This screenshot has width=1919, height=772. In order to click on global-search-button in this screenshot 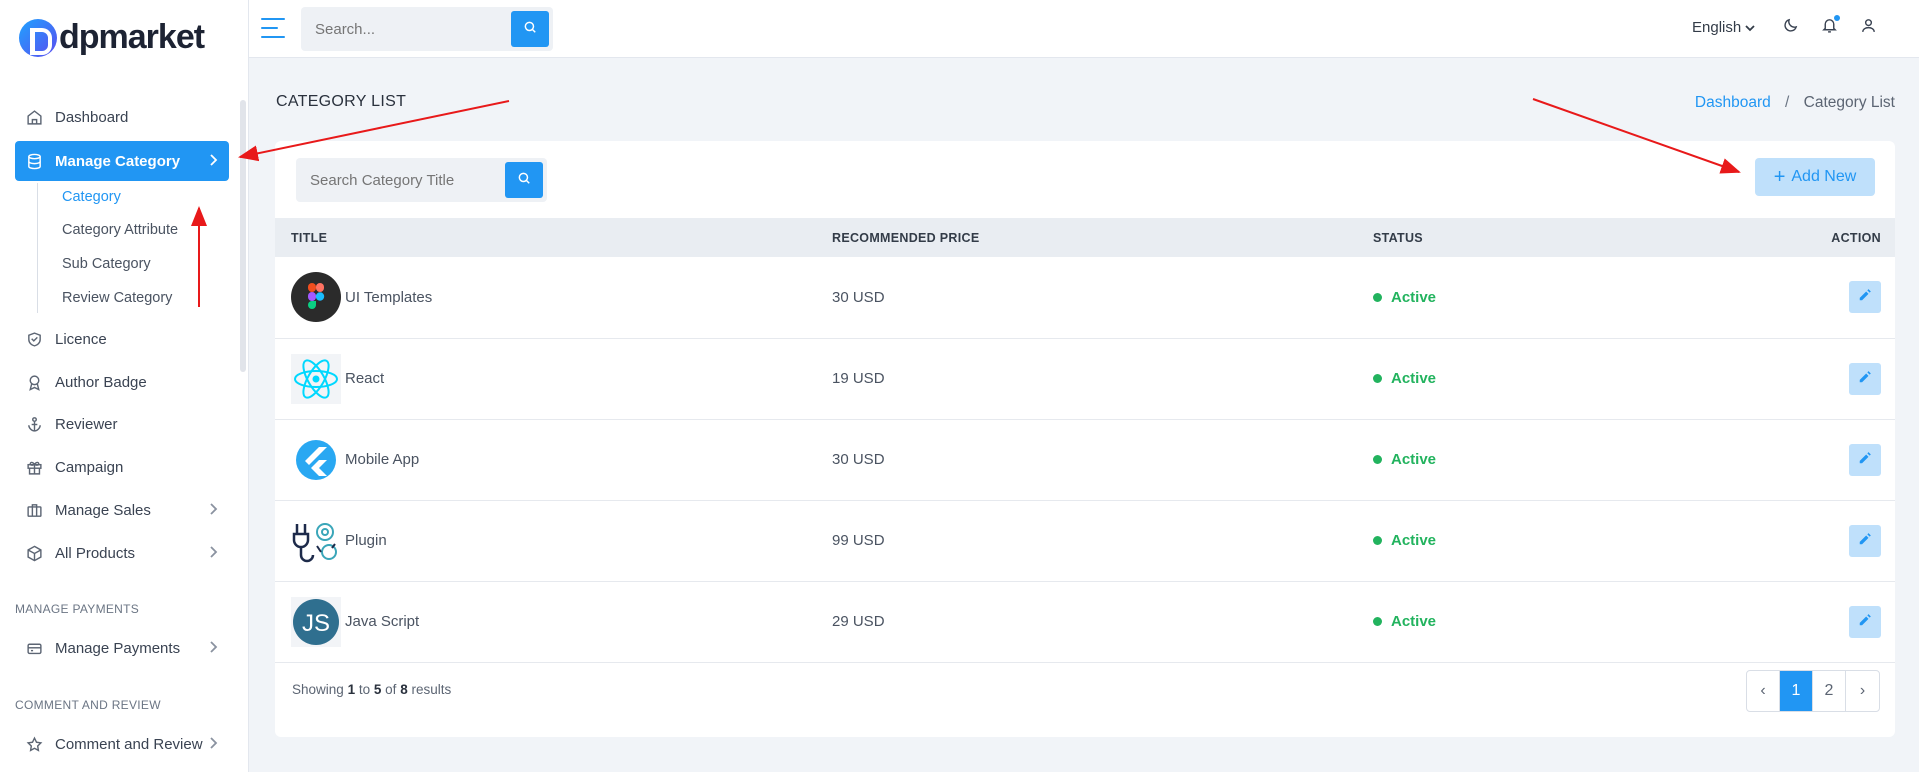, I will do `click(530, 29)`.